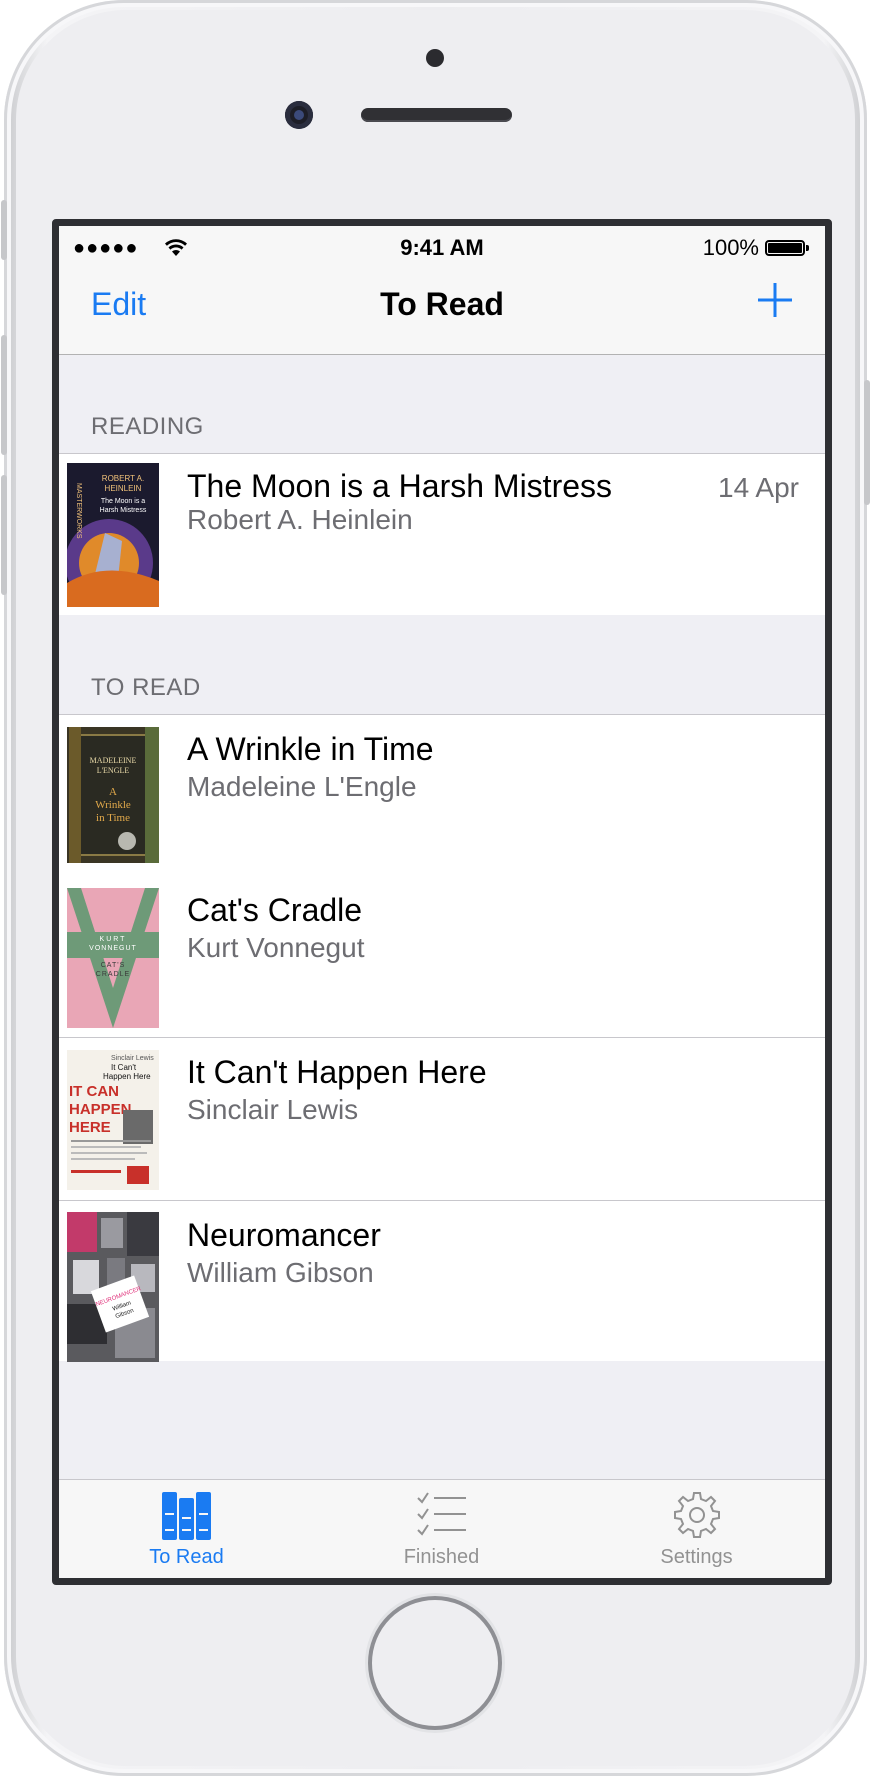 The height and width of the screenshot is (1776, 871). I want to click on tab-label: To Read, so click(186, 1557).